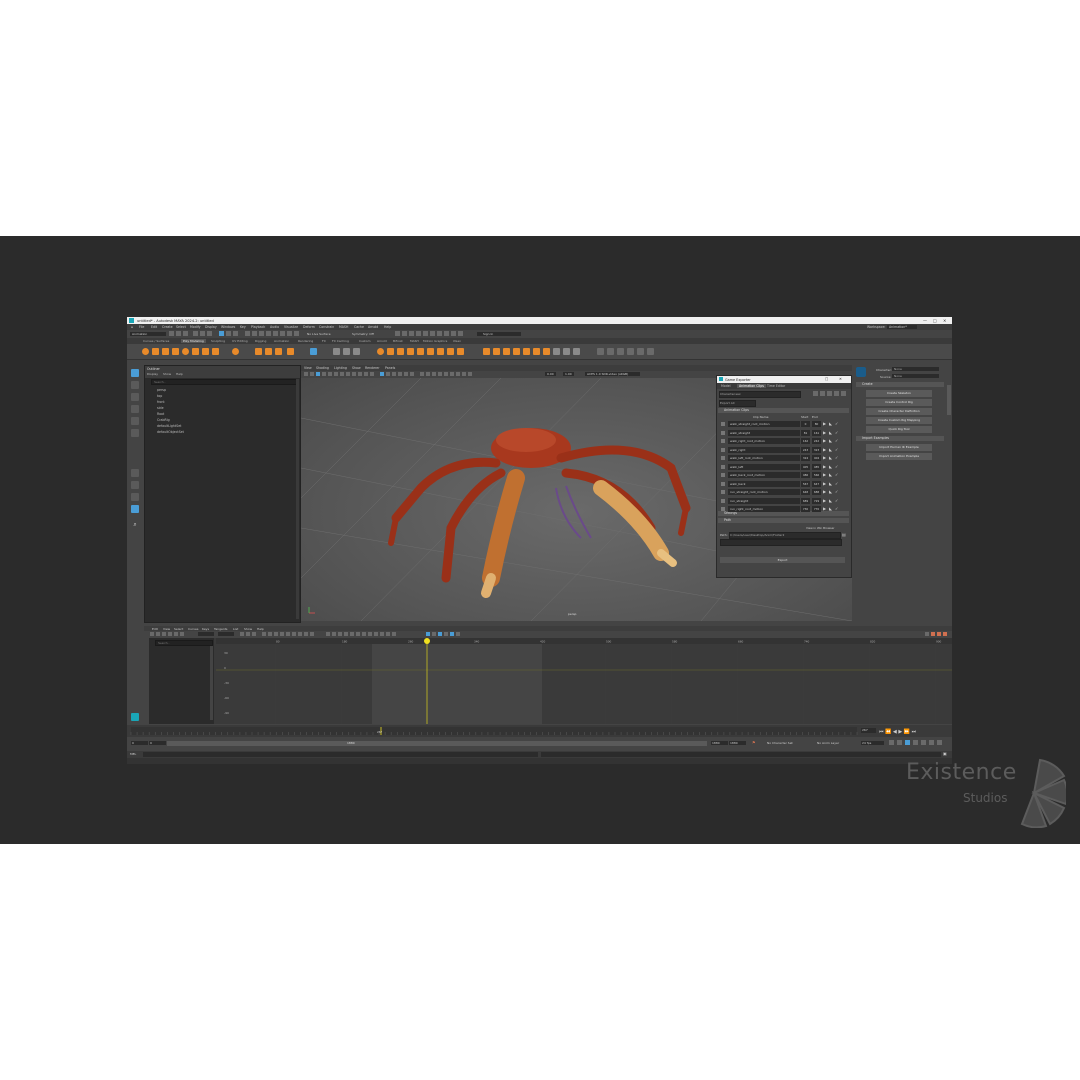  What do you see at coordinates (805, 424) in the screenshot?
I see `clip-start-field: 0` at bounding box center [805, 424].